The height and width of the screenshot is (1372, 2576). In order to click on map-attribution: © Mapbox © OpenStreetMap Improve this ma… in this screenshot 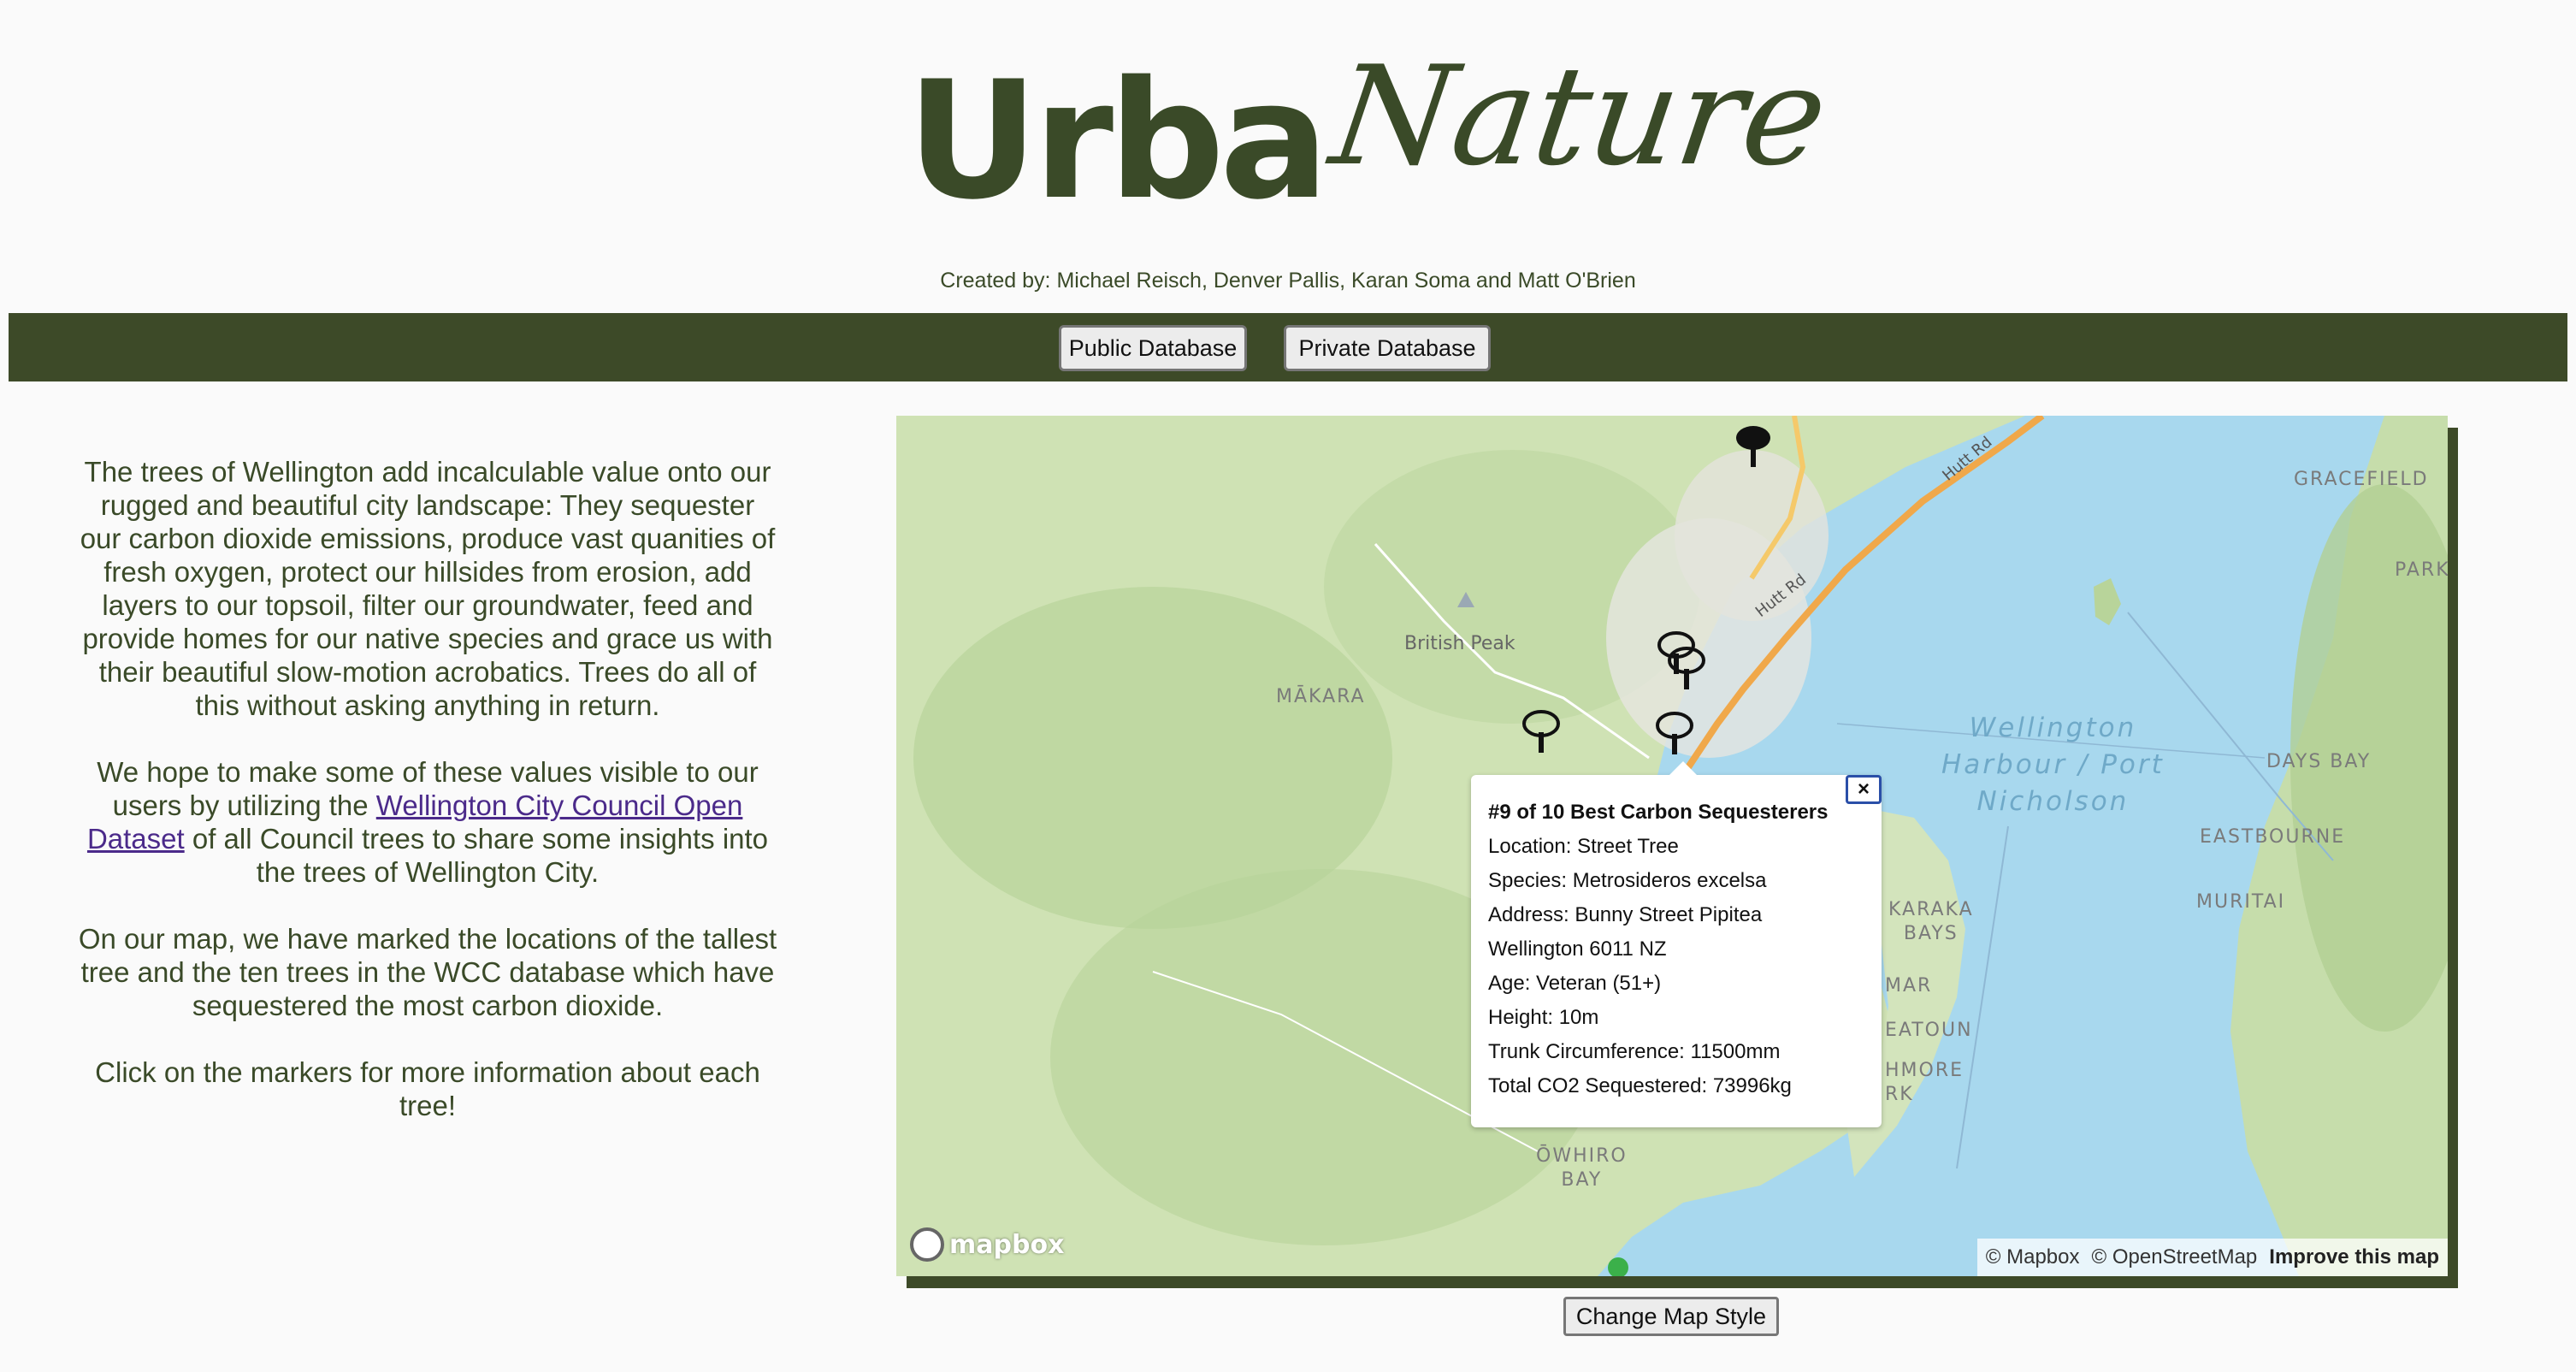, I will do `click(2212, 1257)`.